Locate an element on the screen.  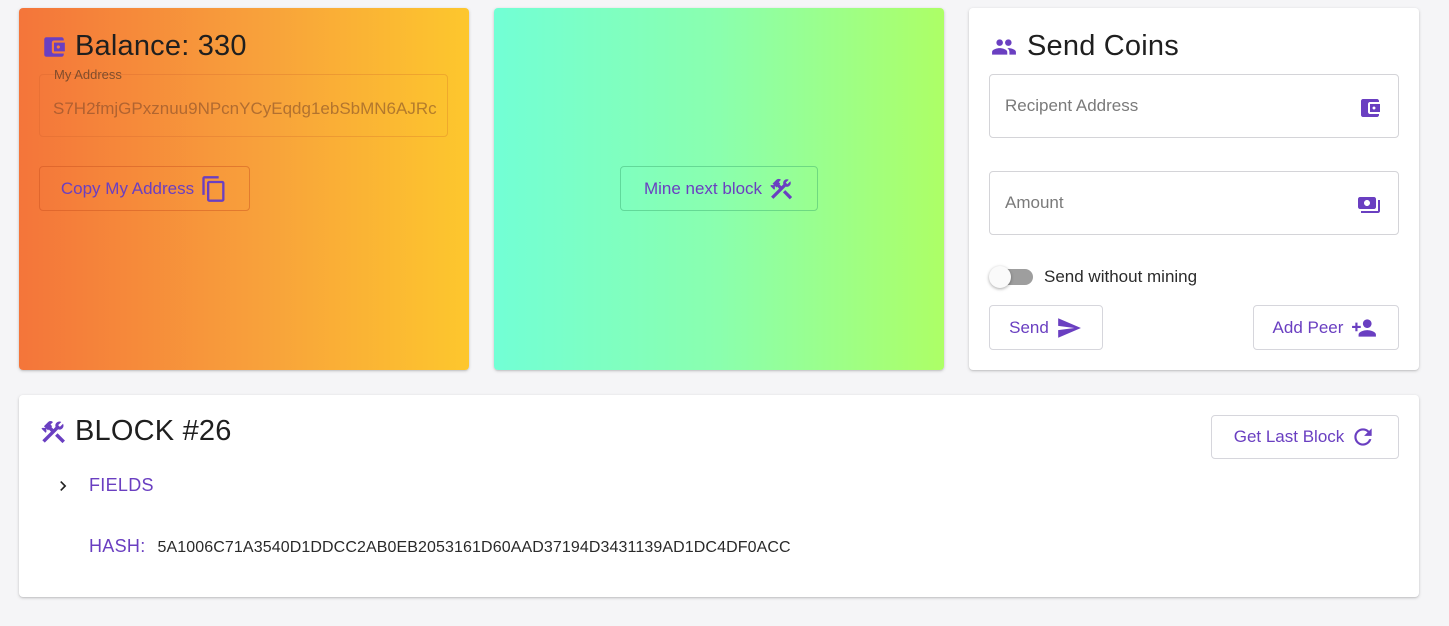
money-icon is located at coordinates (1369, 205).